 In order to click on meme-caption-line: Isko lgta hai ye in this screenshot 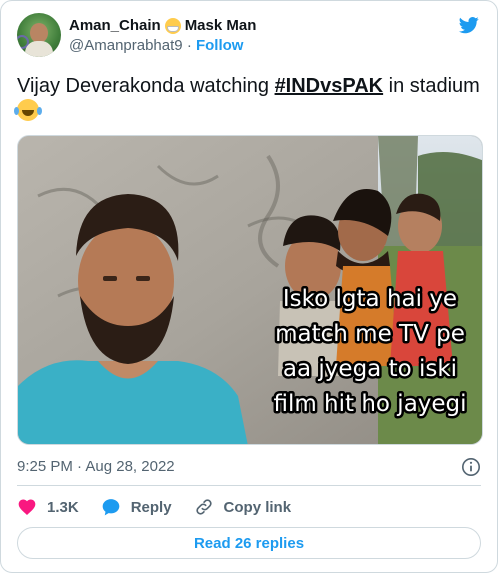, I will do `click(370, 299)`.